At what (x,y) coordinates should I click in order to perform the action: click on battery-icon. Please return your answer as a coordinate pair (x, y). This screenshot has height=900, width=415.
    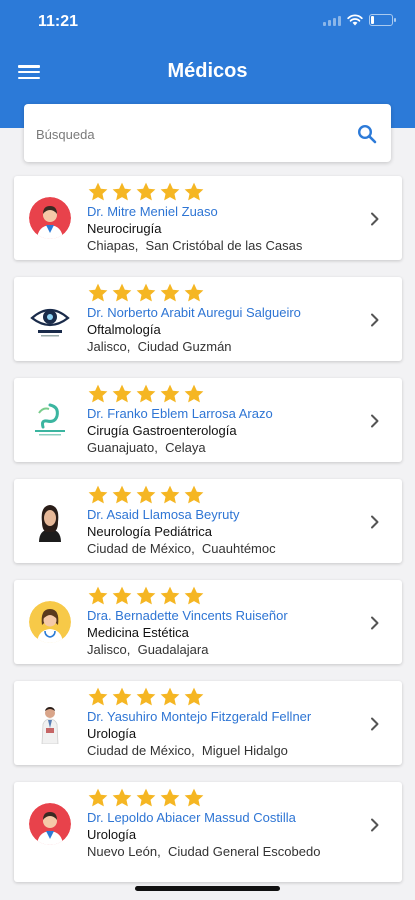
    Looking at the image, I should click on (382, 20).